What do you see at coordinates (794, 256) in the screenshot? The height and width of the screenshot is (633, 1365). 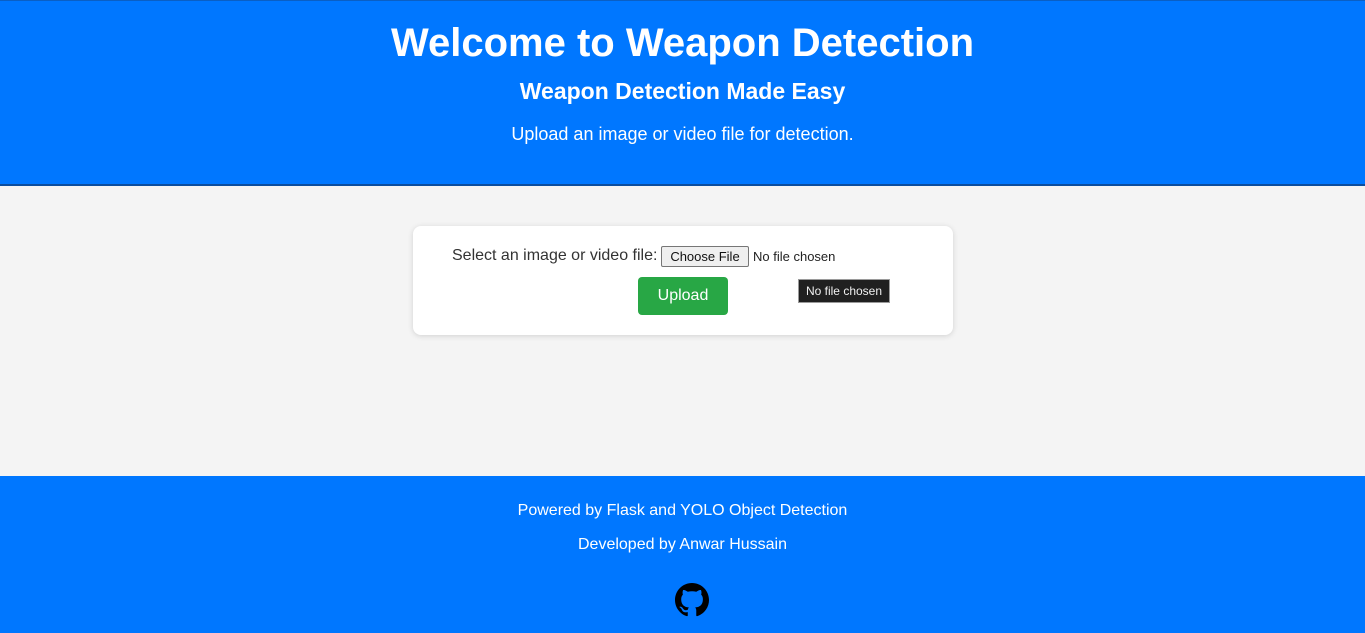 I see `file-status-text: No file chosen` at bounding box center [794, 256].